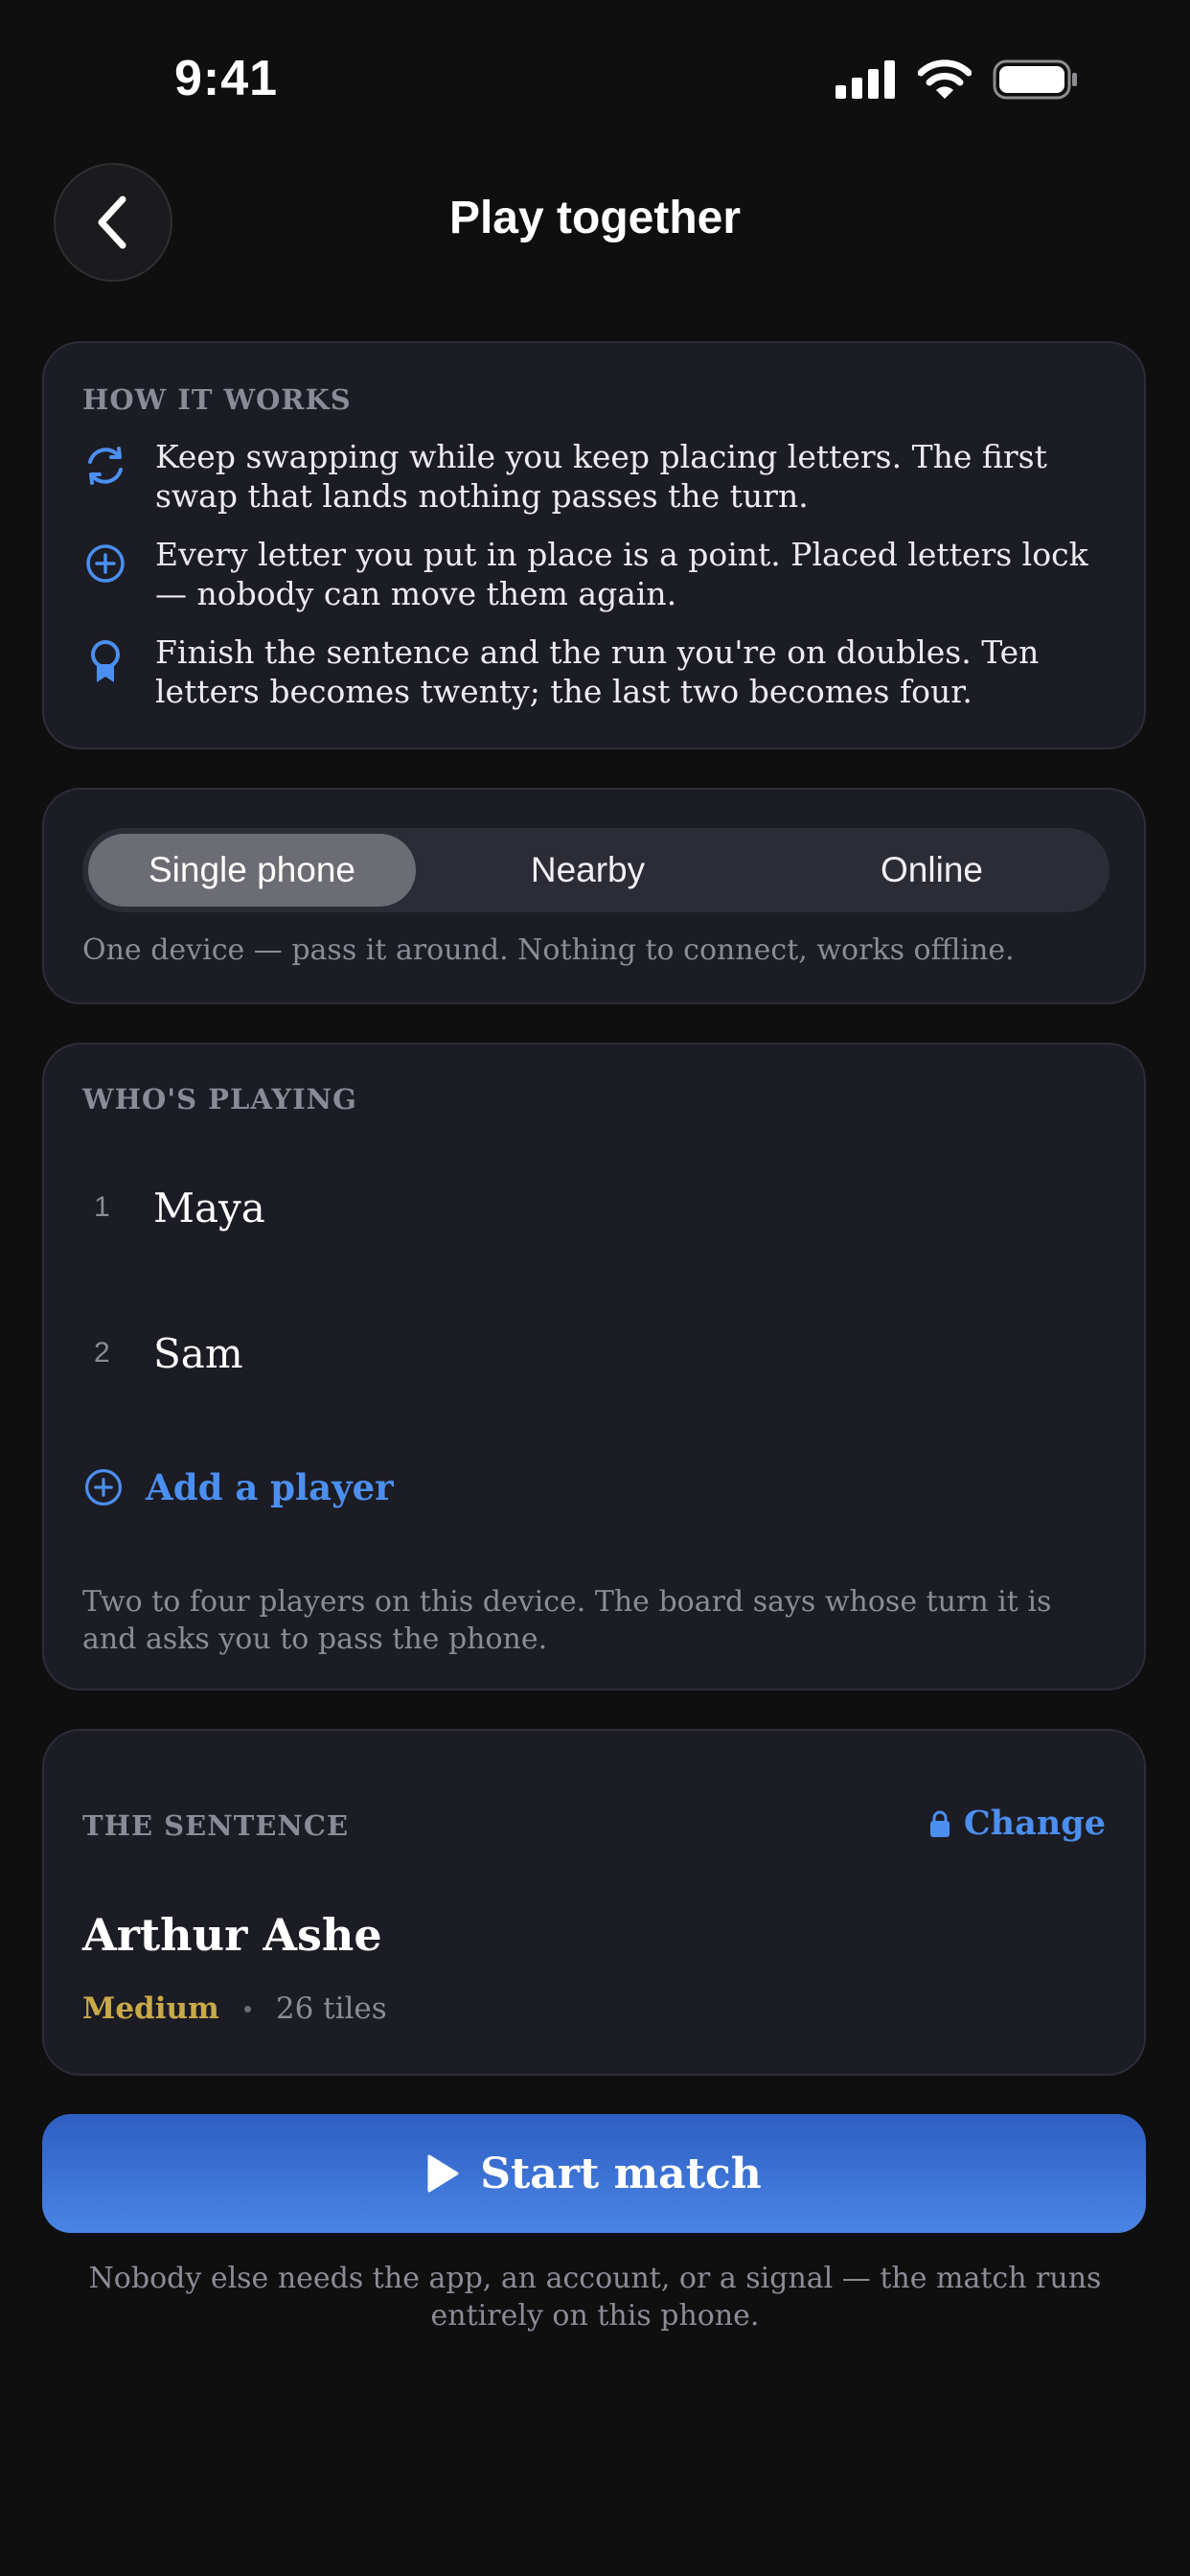 This screenshot has width=1190, height=2576. I want to click on sentence-meta: Medium 26 tiles, so click(234, 2008).